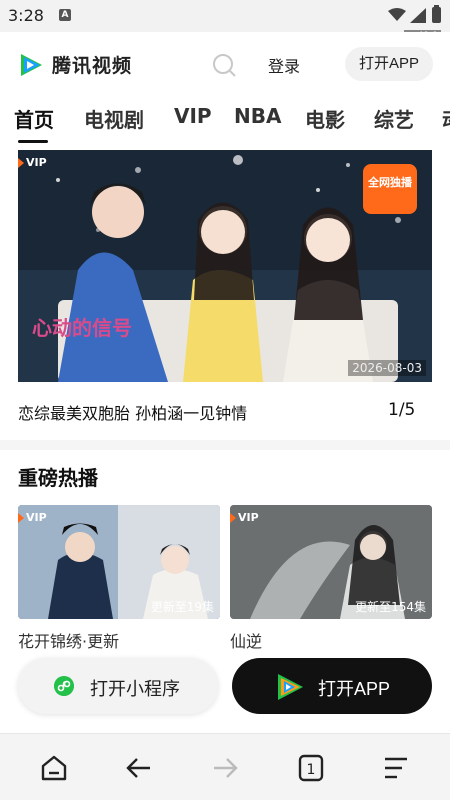  What do you see at coordinates (193, 116) in the screenshot?
I see `tab-vip: VIP` at bounding box center [193, 116].